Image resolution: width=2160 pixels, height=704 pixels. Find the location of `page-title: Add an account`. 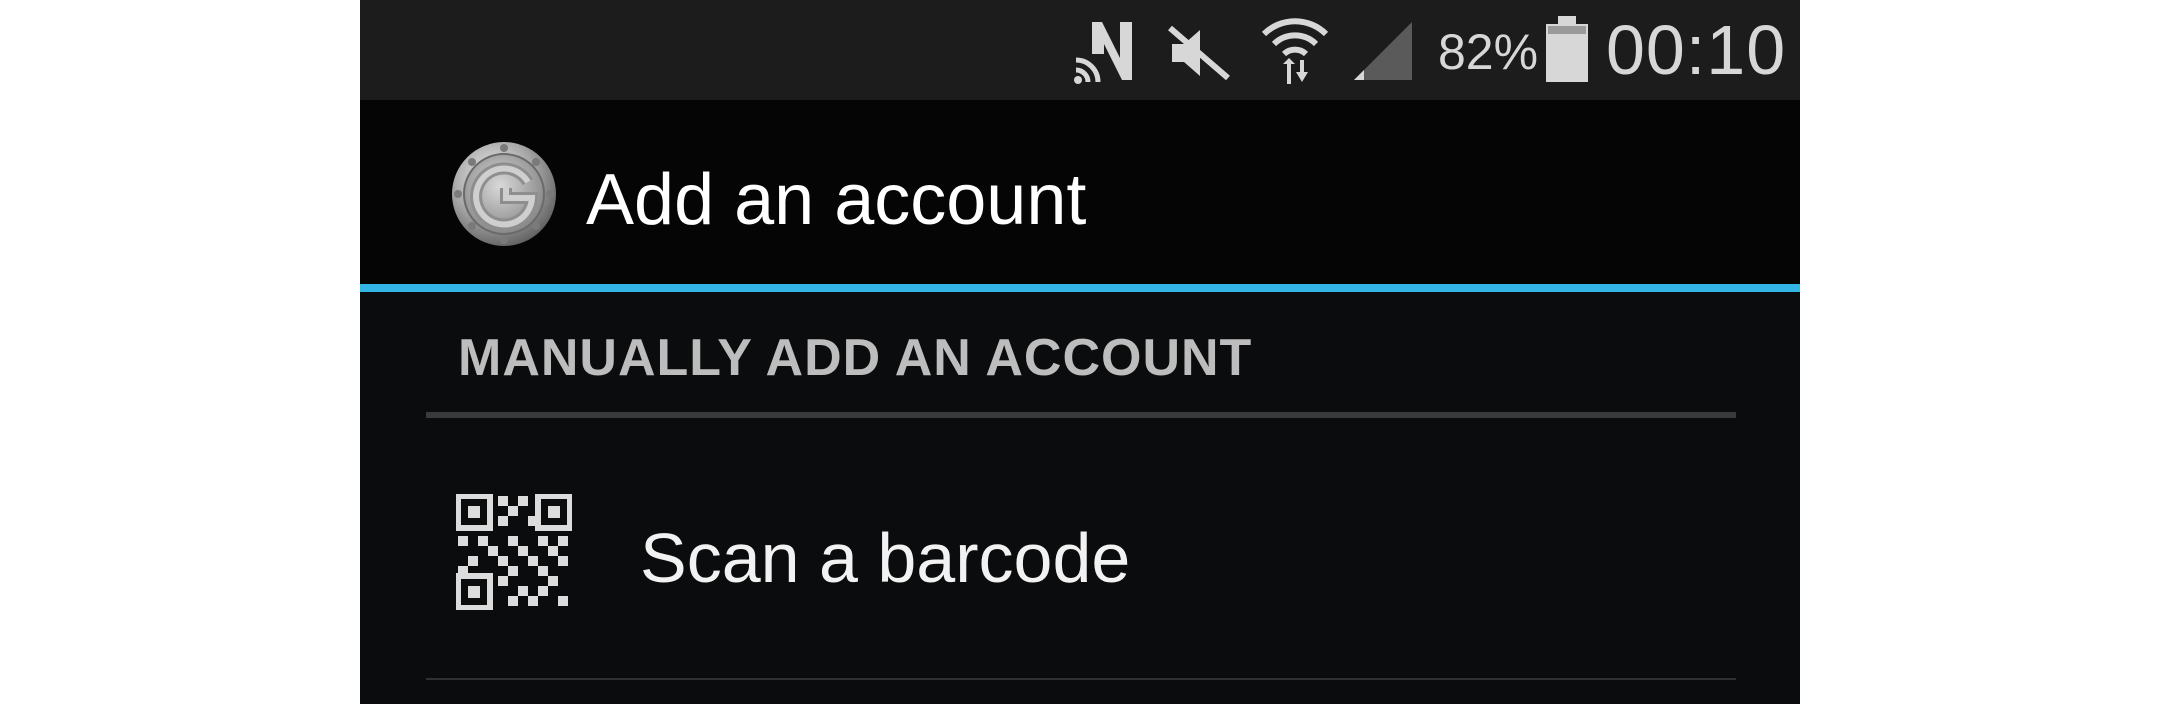

page-title: Add an account is located at coordinates (836, 200).